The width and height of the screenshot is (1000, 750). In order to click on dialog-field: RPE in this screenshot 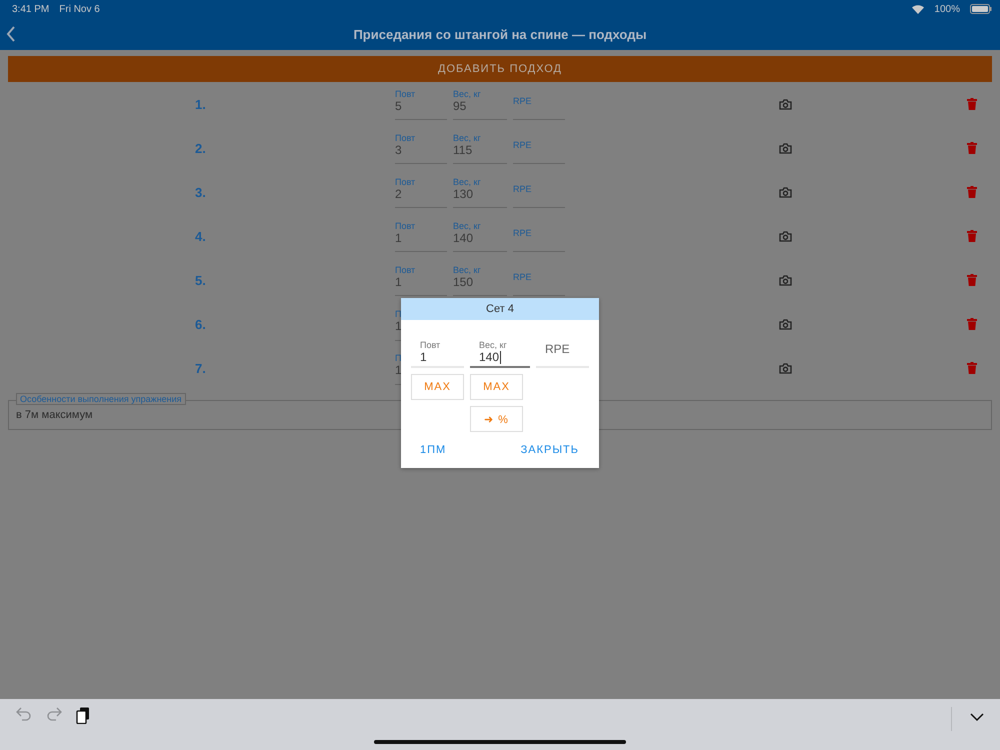, I will do `click(562, 352)`.